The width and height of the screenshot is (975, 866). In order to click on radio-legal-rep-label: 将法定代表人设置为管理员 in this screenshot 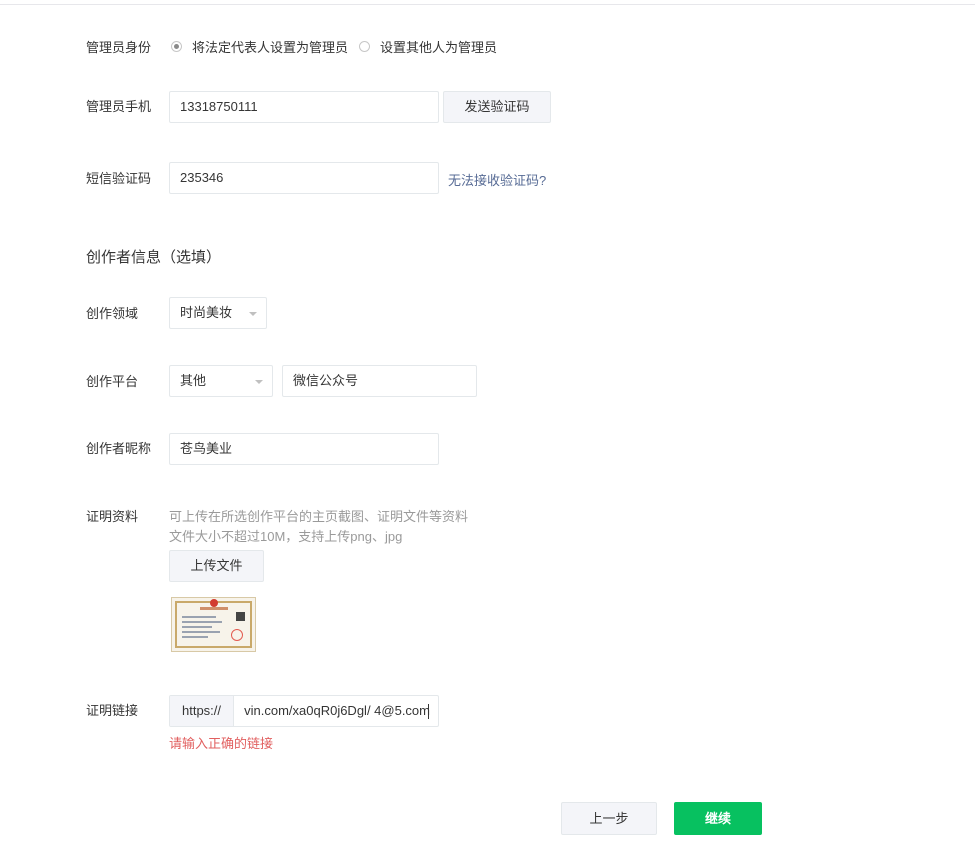, I will do `click(270, 47)`.